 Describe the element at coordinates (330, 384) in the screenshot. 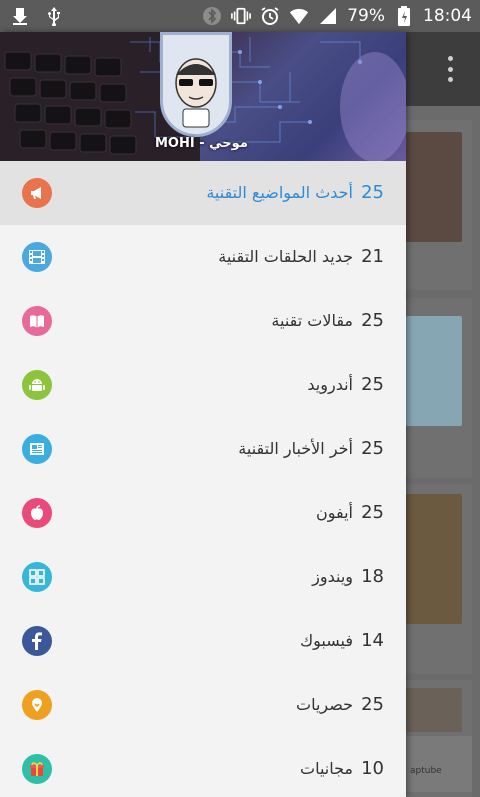

I see `menu-item-label: أندرويد` at that location.